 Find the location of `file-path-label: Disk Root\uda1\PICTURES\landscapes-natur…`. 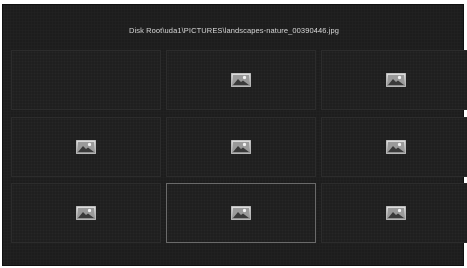

file-path-label: Disk Root\uda1\PICTURES\landscapes-natur… is located at coordinates (234, 30).